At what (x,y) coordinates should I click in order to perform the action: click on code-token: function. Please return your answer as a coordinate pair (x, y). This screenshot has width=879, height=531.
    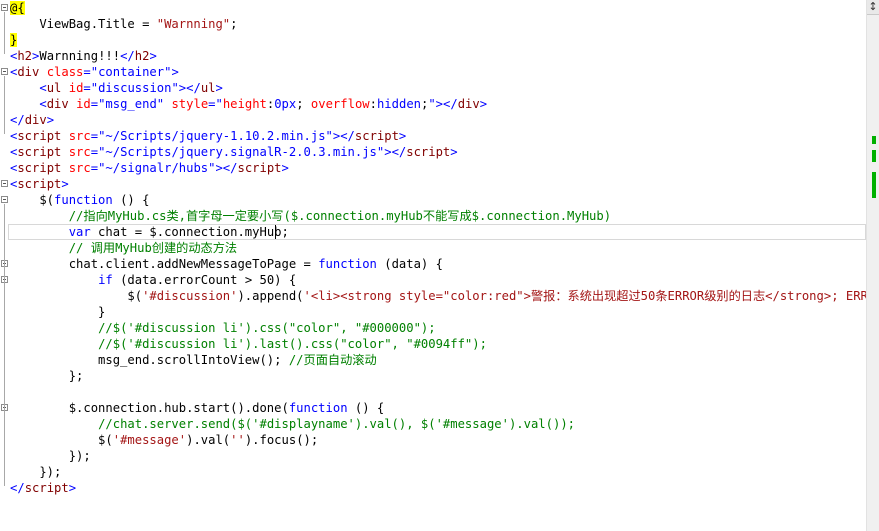
    Looking at the image, I should click on (318, 408).